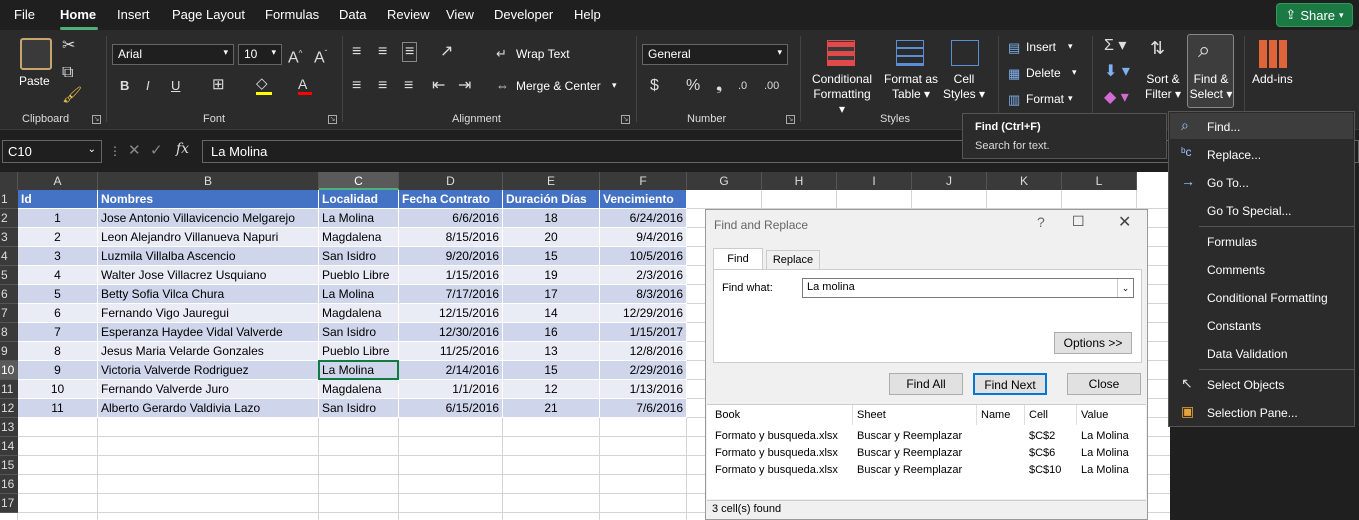  I want to click on table-cell: 2/29/2016, so click(643, 370).